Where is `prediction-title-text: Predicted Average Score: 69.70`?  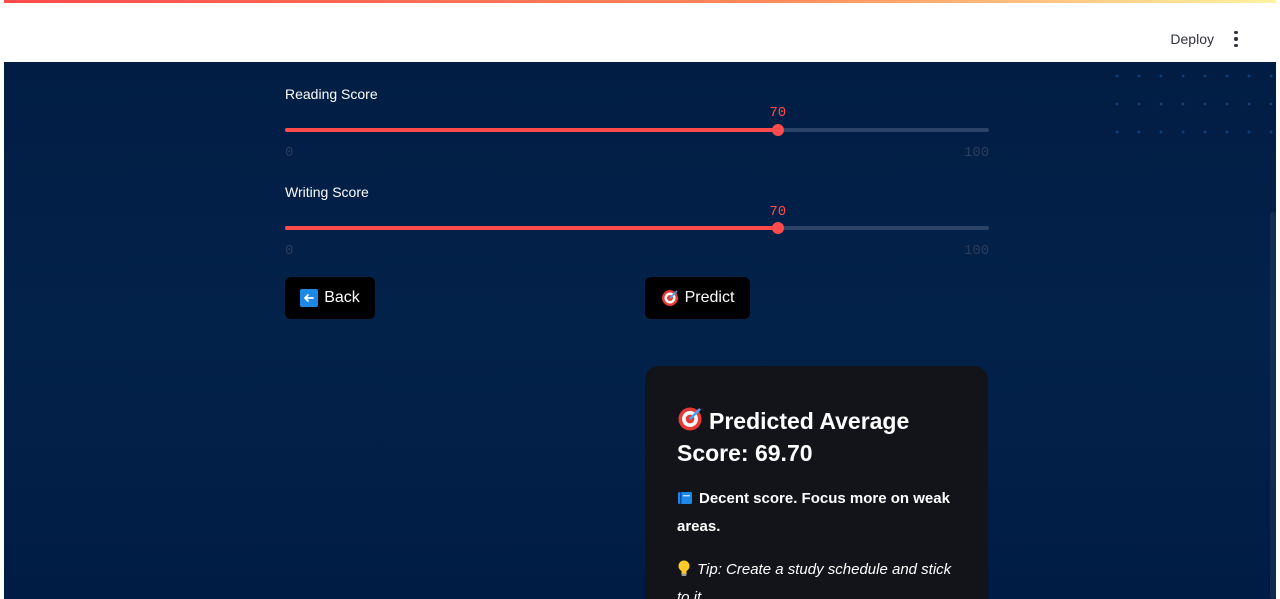
prediction-title-text: Predicted Average Score: 69.70 is located at coordinates (793, 437).